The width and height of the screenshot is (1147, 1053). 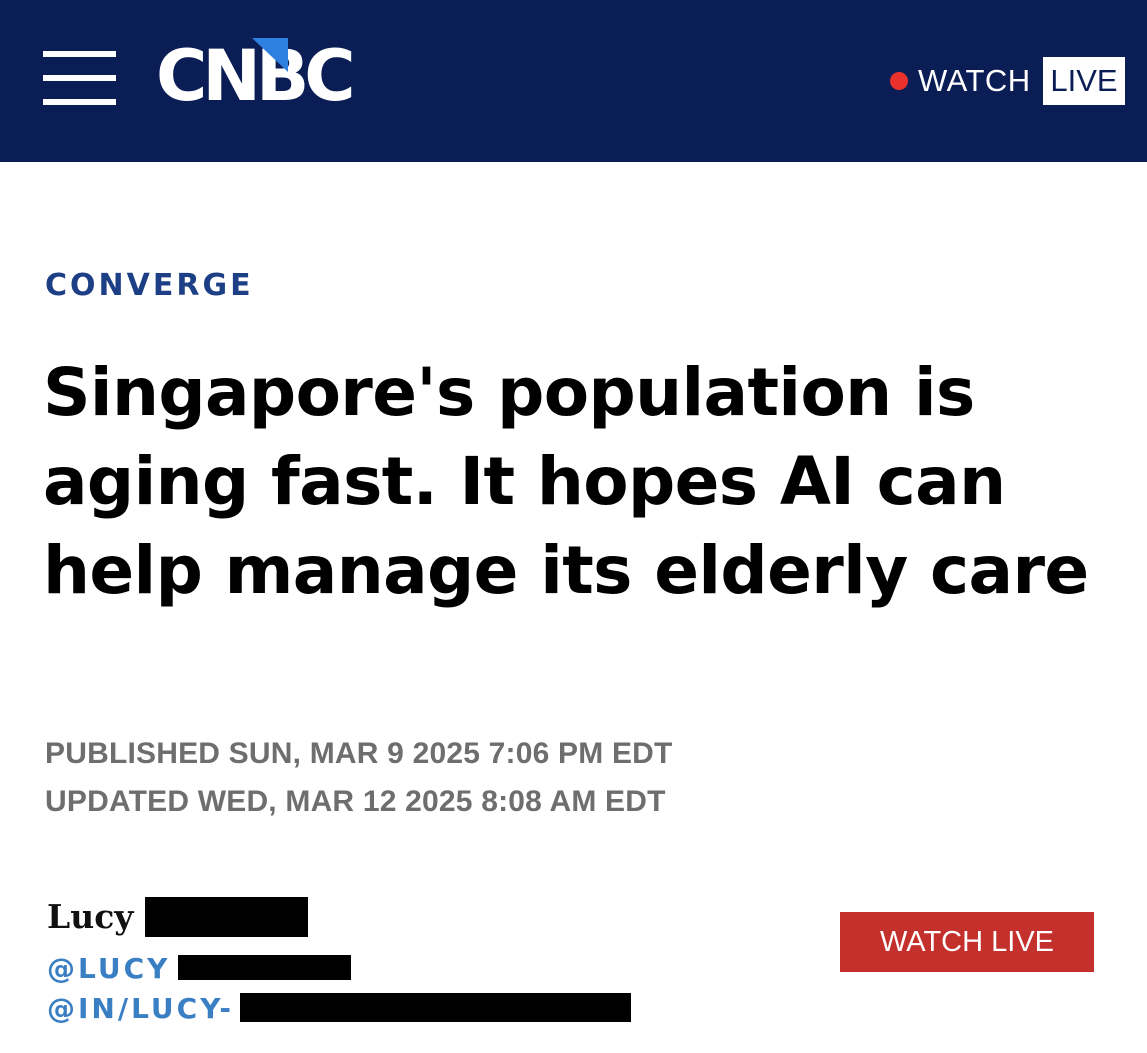 I want to click on menu-bar-middle, so click(x=79, y=78).